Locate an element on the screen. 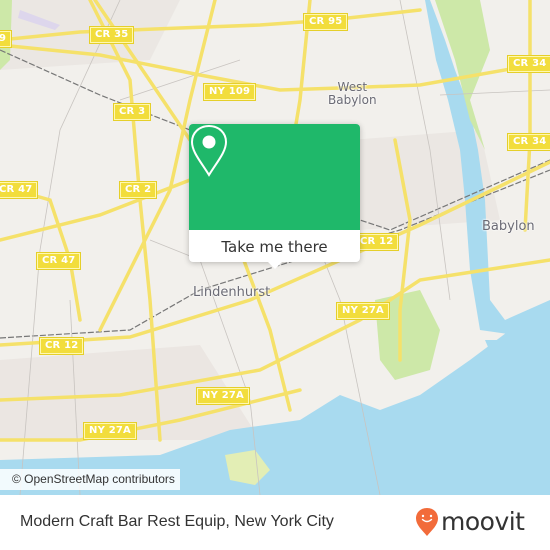  road-label: CR 2 is located at coordinates (138, 190).